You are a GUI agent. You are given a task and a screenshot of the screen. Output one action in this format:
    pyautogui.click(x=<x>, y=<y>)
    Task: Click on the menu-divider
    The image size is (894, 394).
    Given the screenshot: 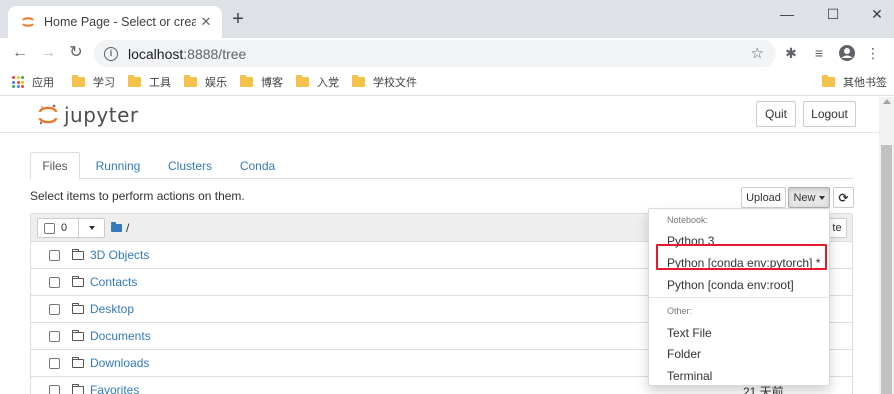 What is the action you would take?
    pyautogui.click(x=739, y=297)
    